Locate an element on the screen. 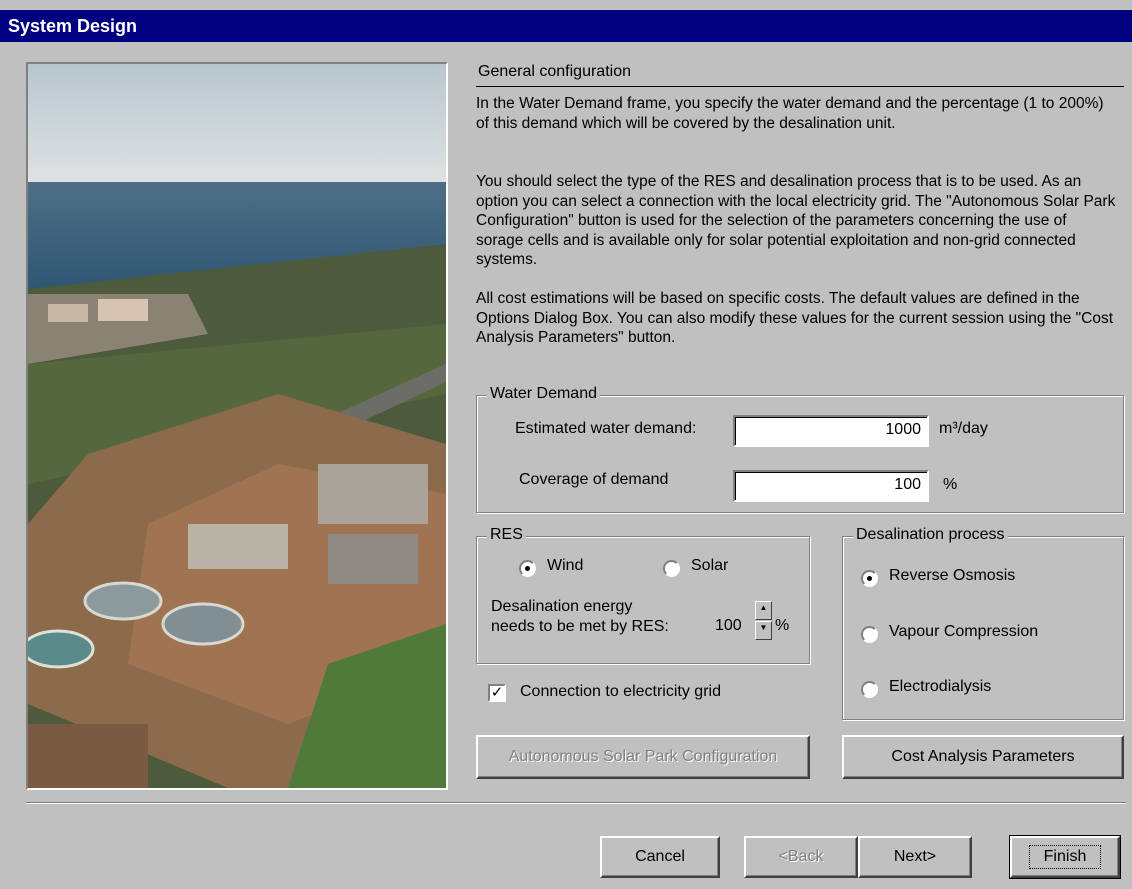  cost-analysis-button: Cost Analysis Parameters is located at coordinates (983, 757).